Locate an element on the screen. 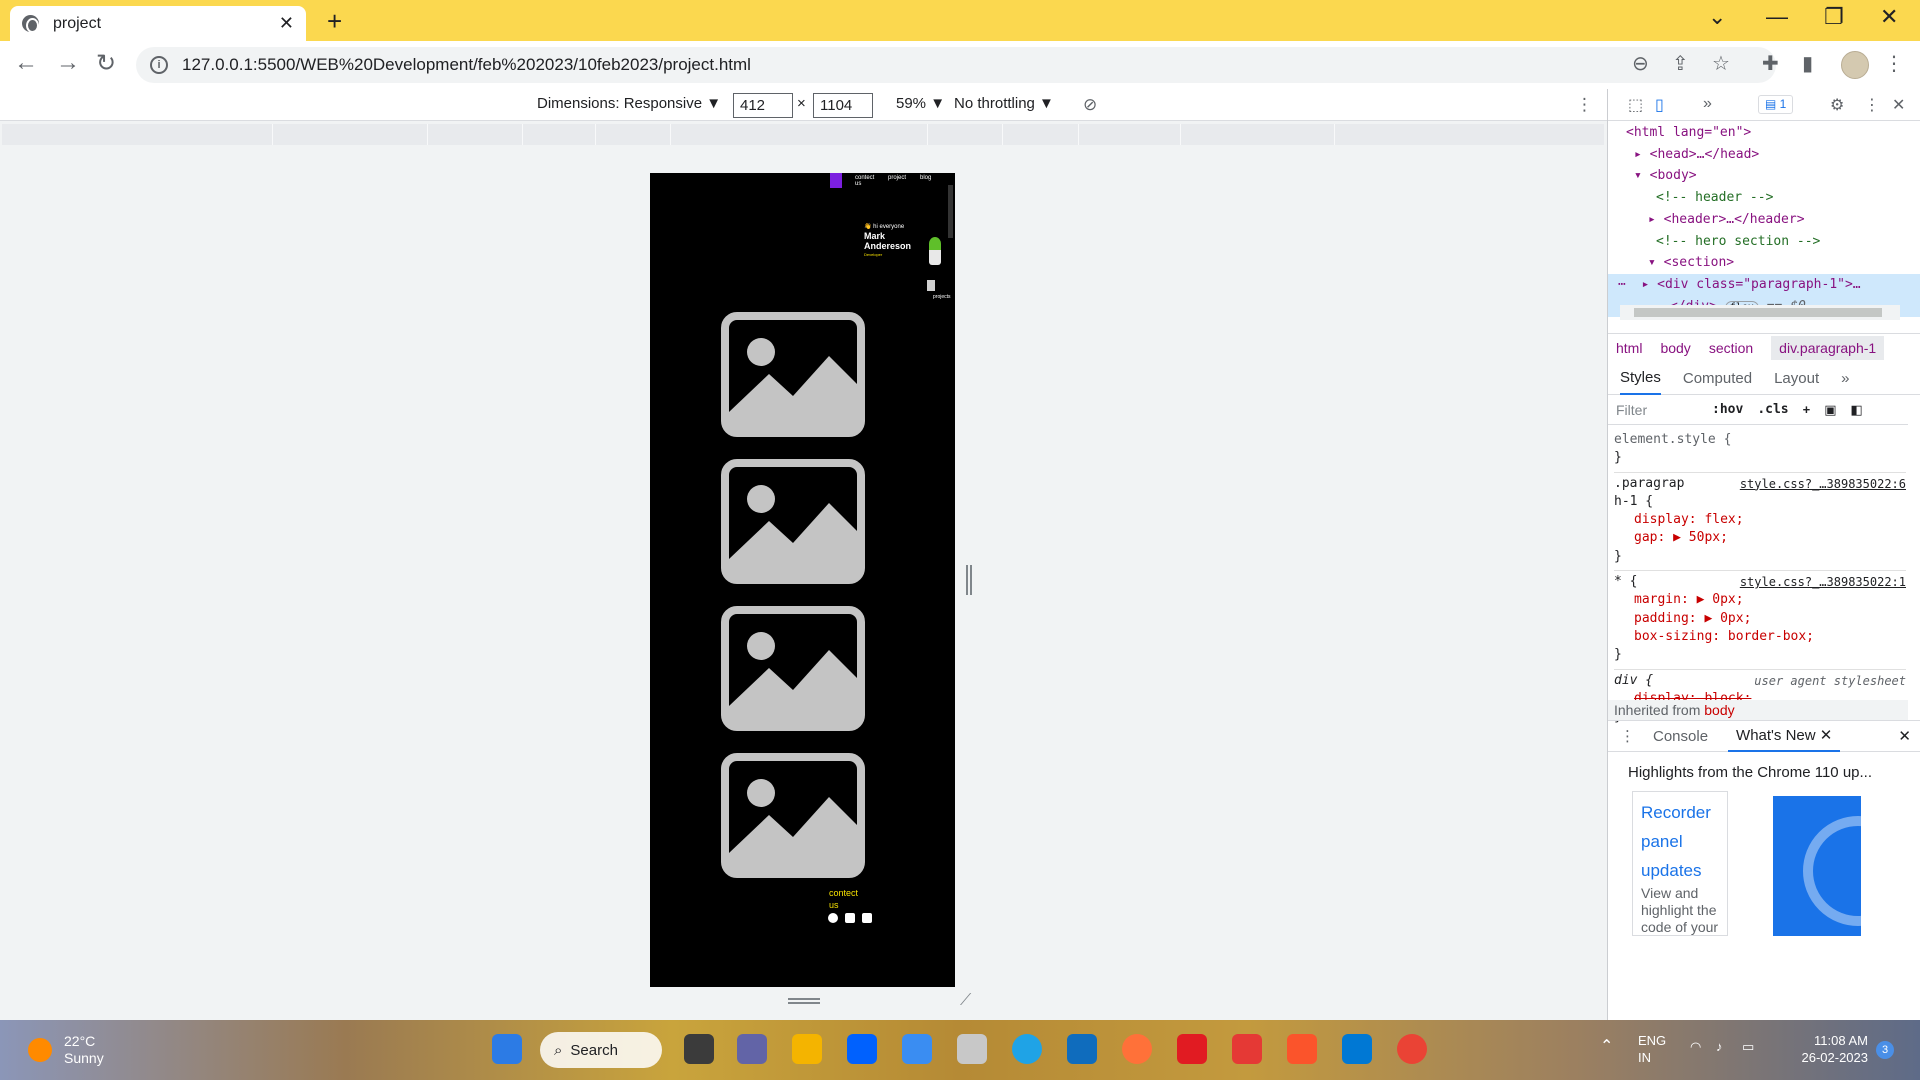  nav-project-link: project is located at coordinates (897, 178).